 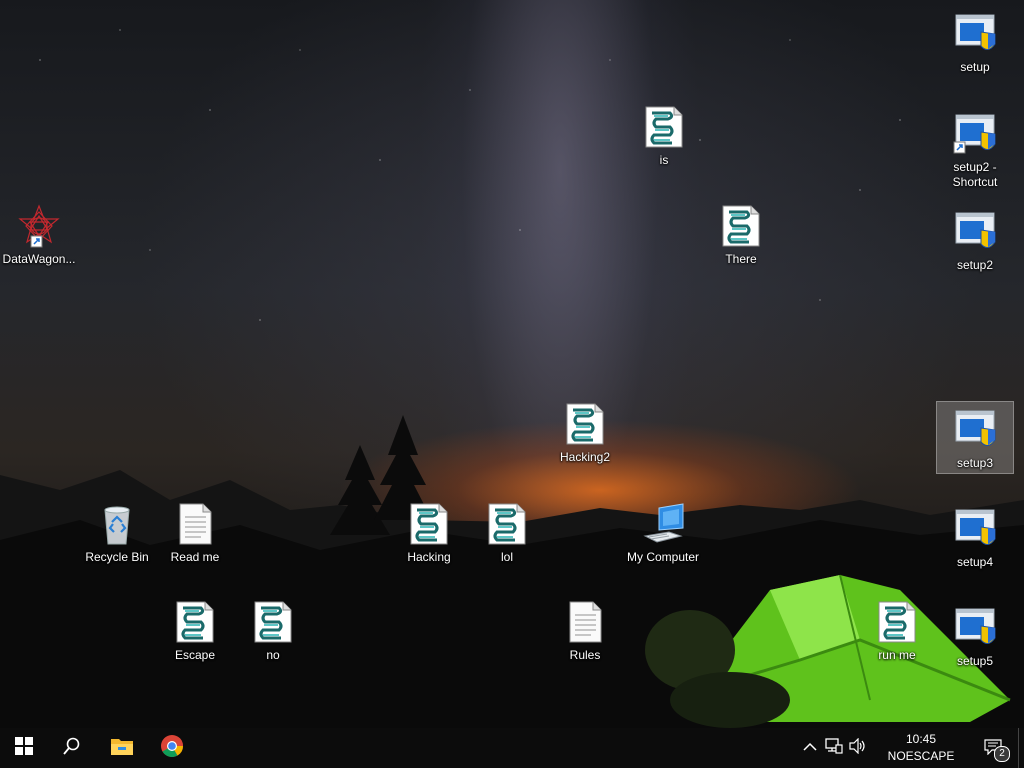 I want to click on windows-logo-icon, so click(x=24, y=748).